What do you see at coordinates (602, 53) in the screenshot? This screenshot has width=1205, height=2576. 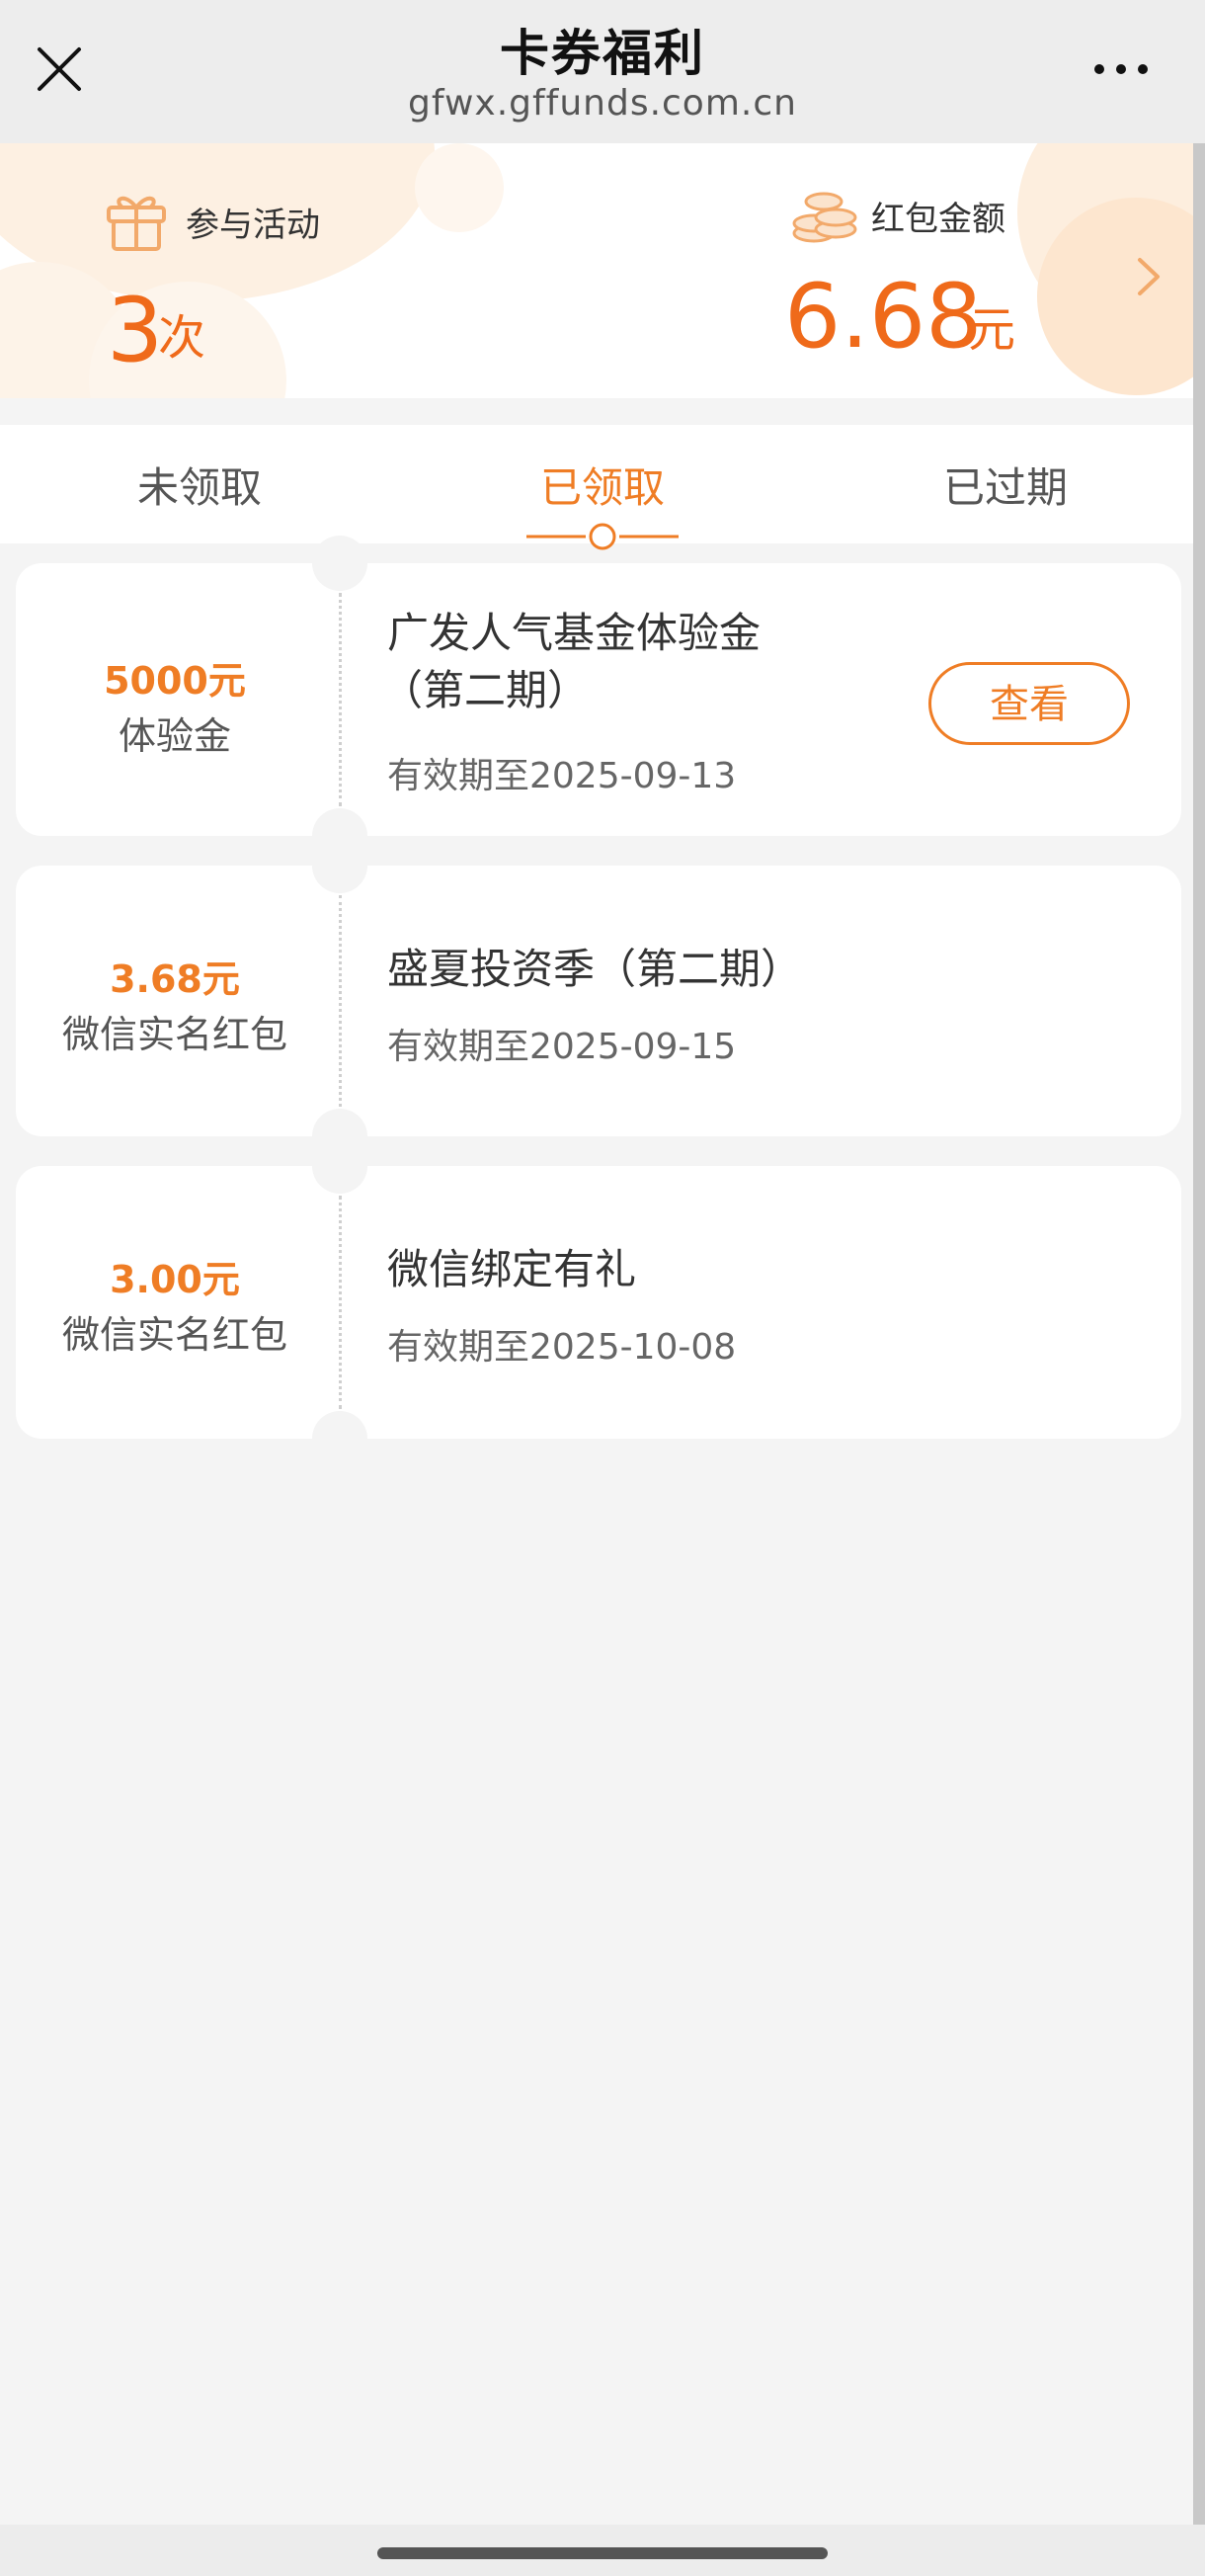 I see `page-title: 卡券福利` at bounding box center [602, 53].